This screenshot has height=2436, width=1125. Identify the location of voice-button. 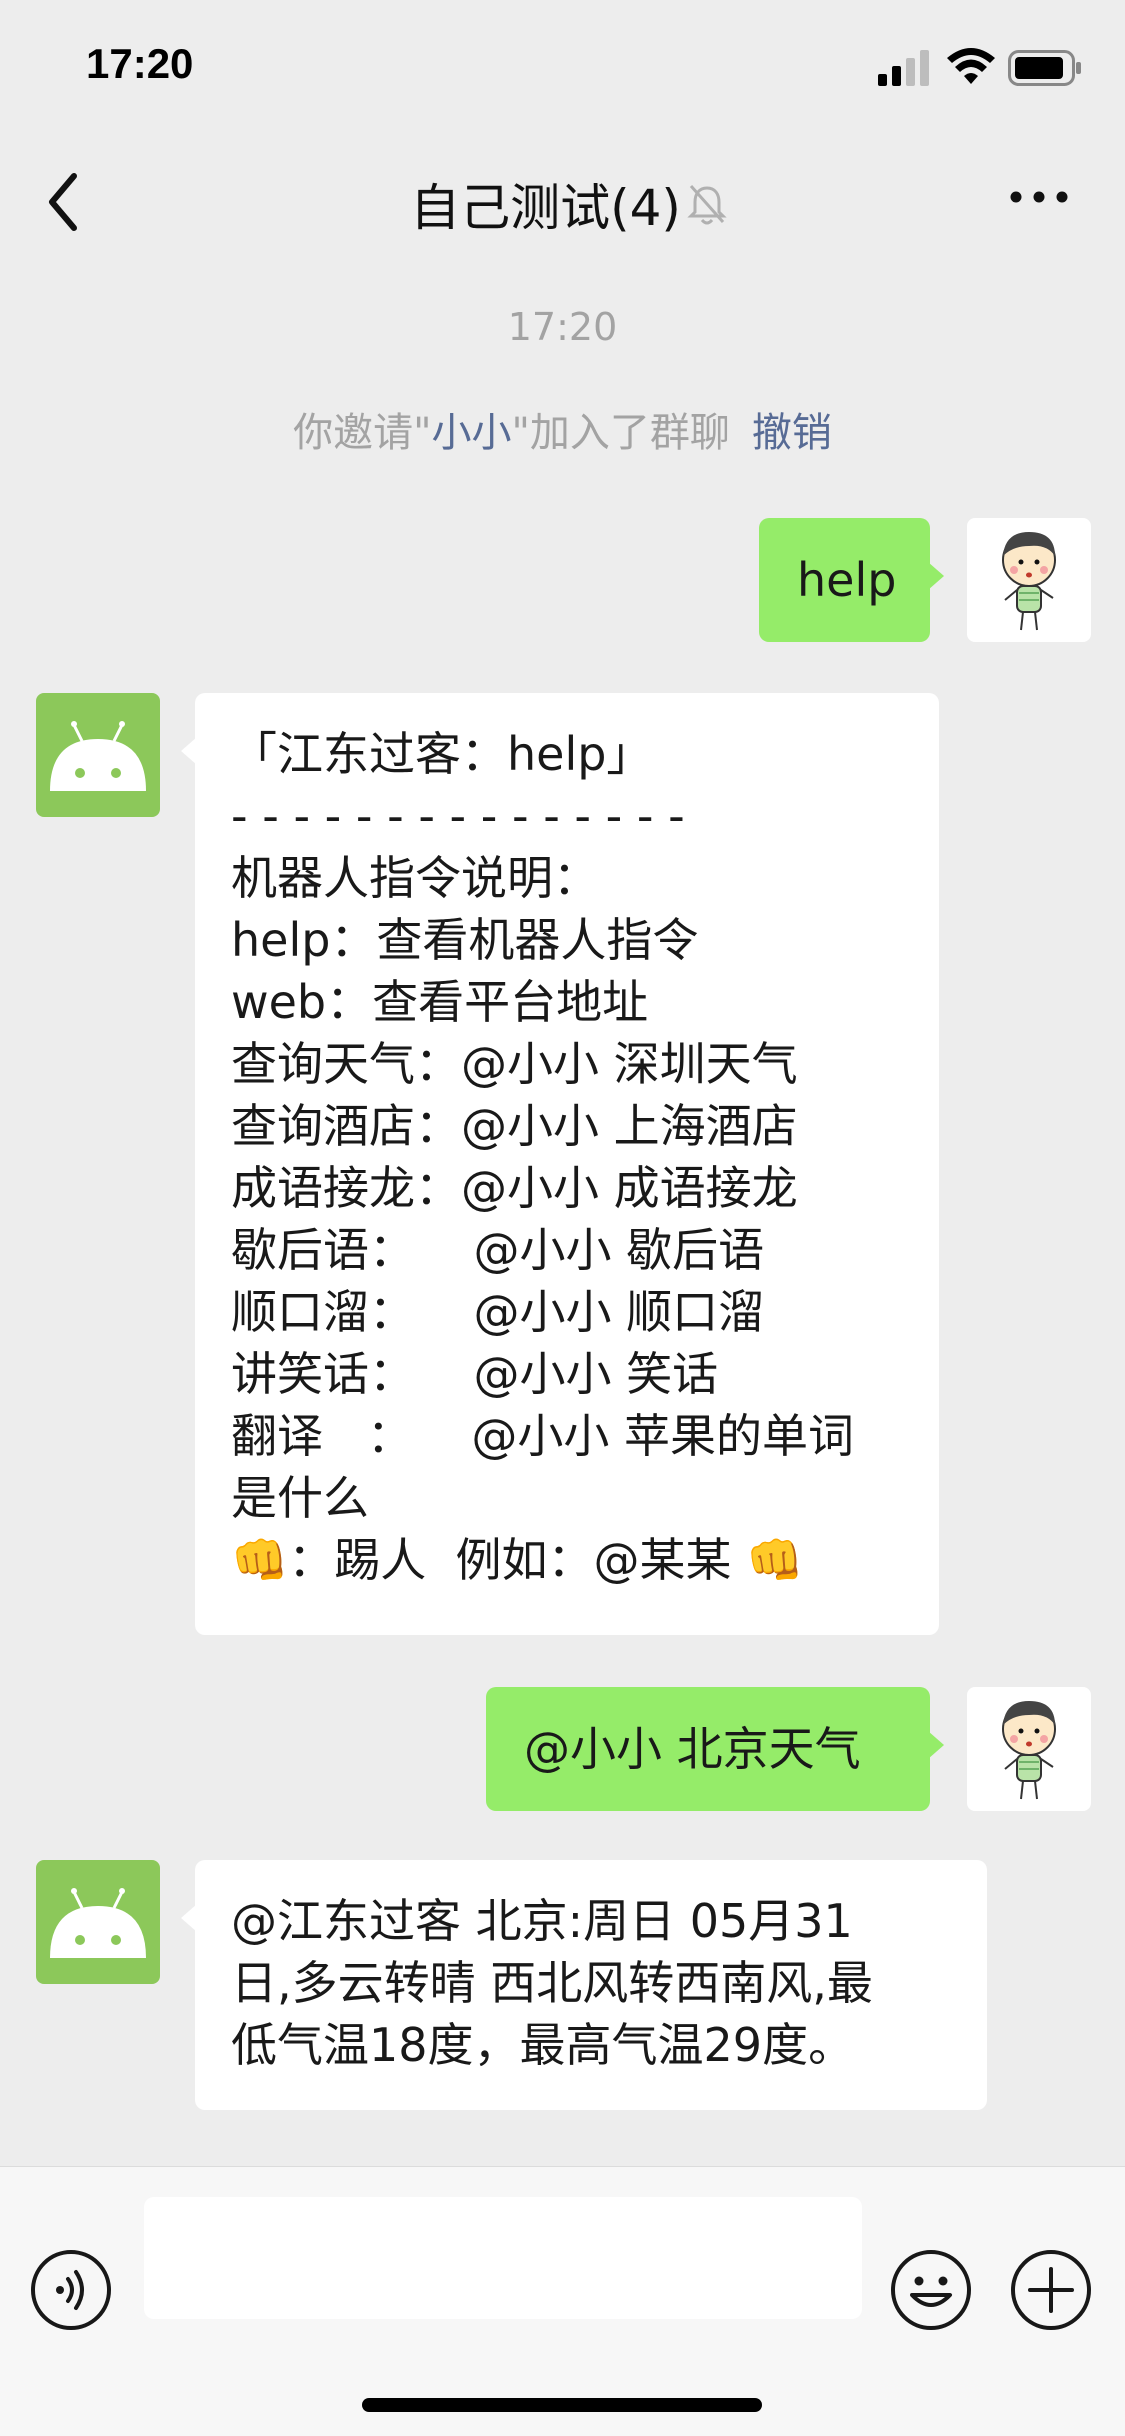
(71, 2290).